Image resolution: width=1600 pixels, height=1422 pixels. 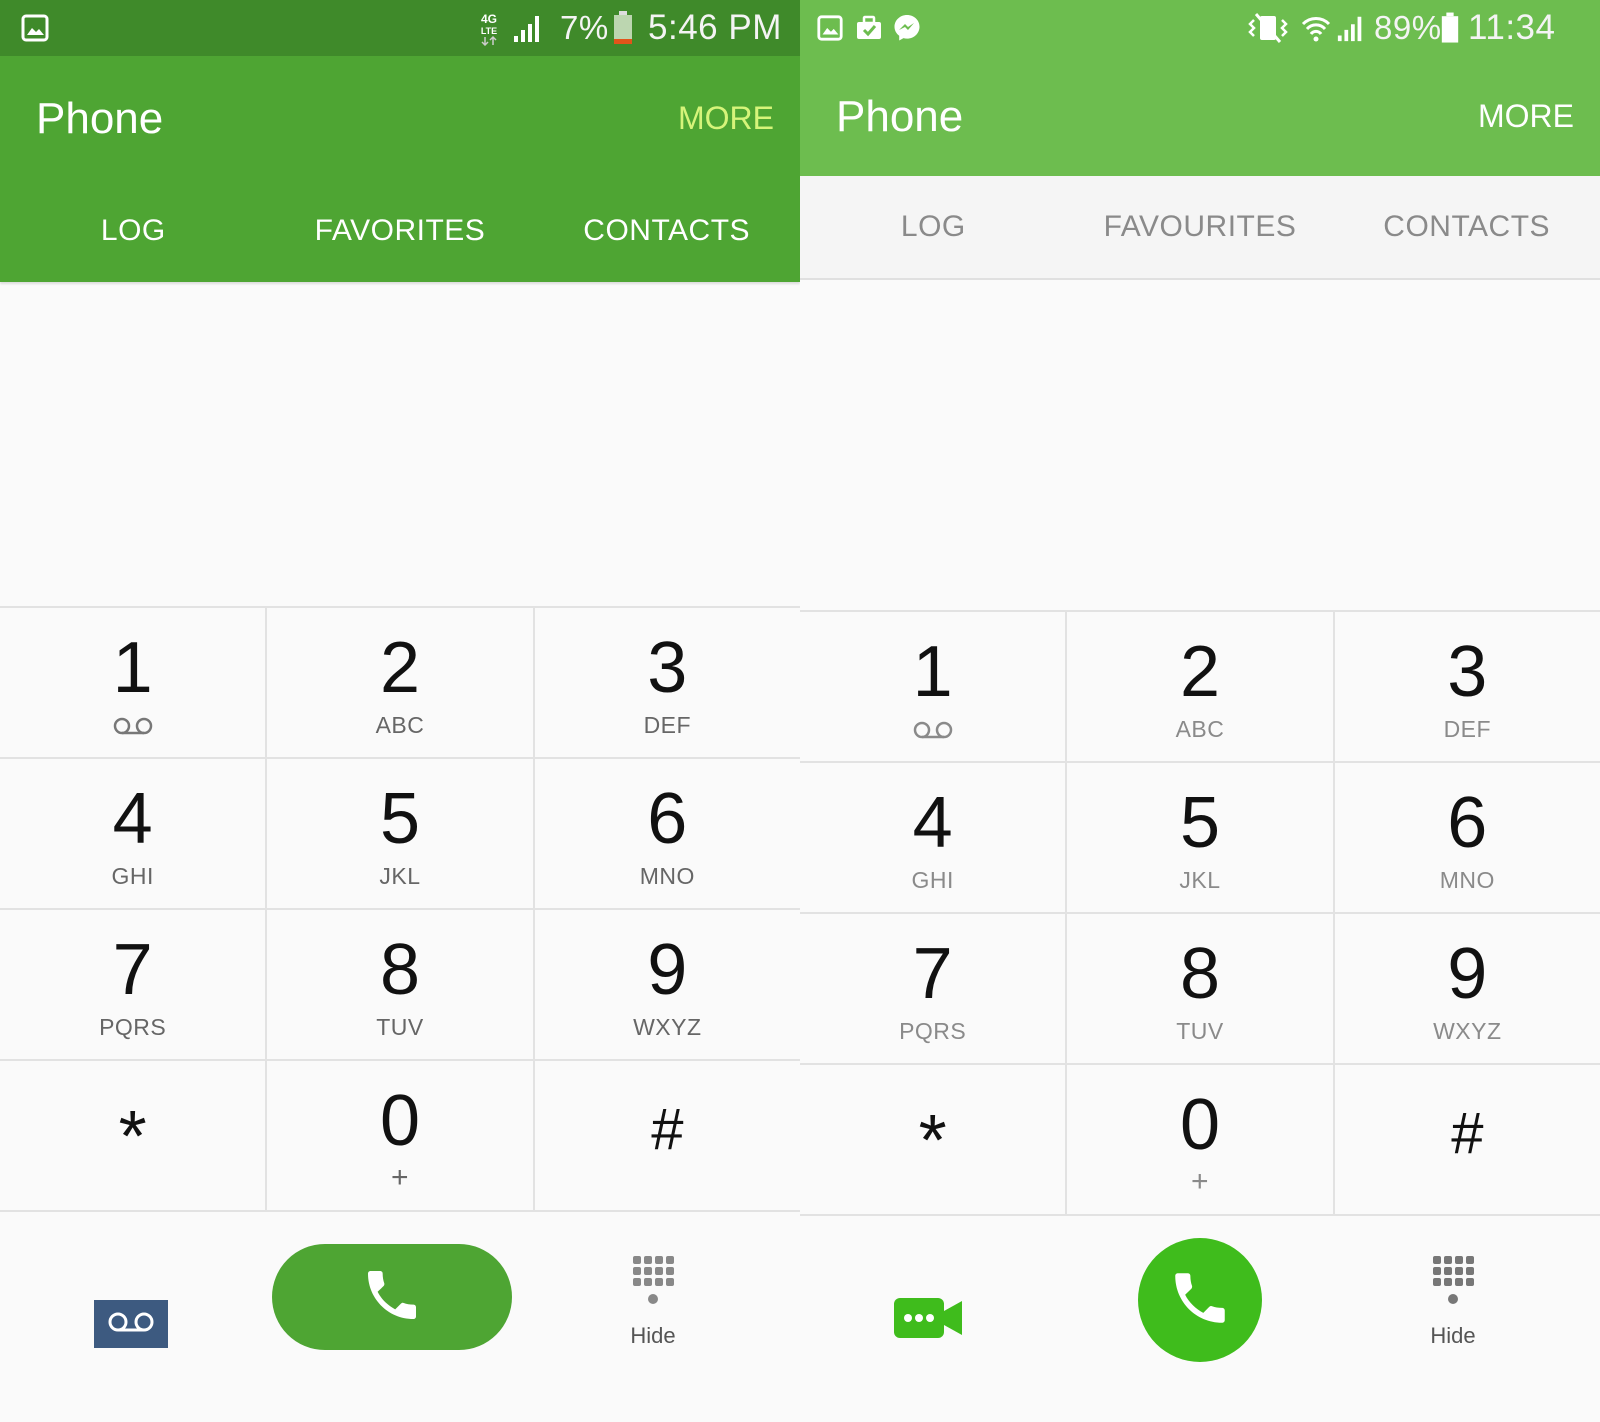 What do you see at coordinates (907, 28) in the screenshot?
I see `messenger-icon` at bounding box center [907, 28].